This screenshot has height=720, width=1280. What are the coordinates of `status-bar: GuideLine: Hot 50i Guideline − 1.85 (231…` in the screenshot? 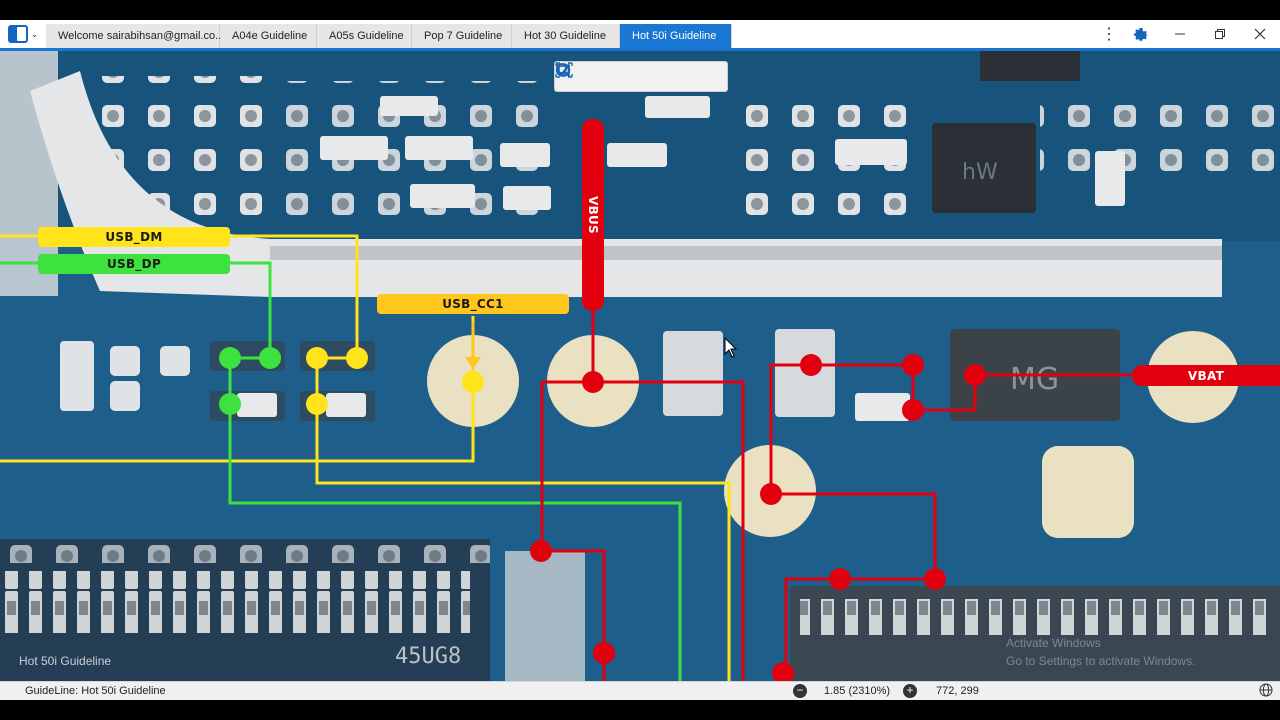 It's located at (640, 690).